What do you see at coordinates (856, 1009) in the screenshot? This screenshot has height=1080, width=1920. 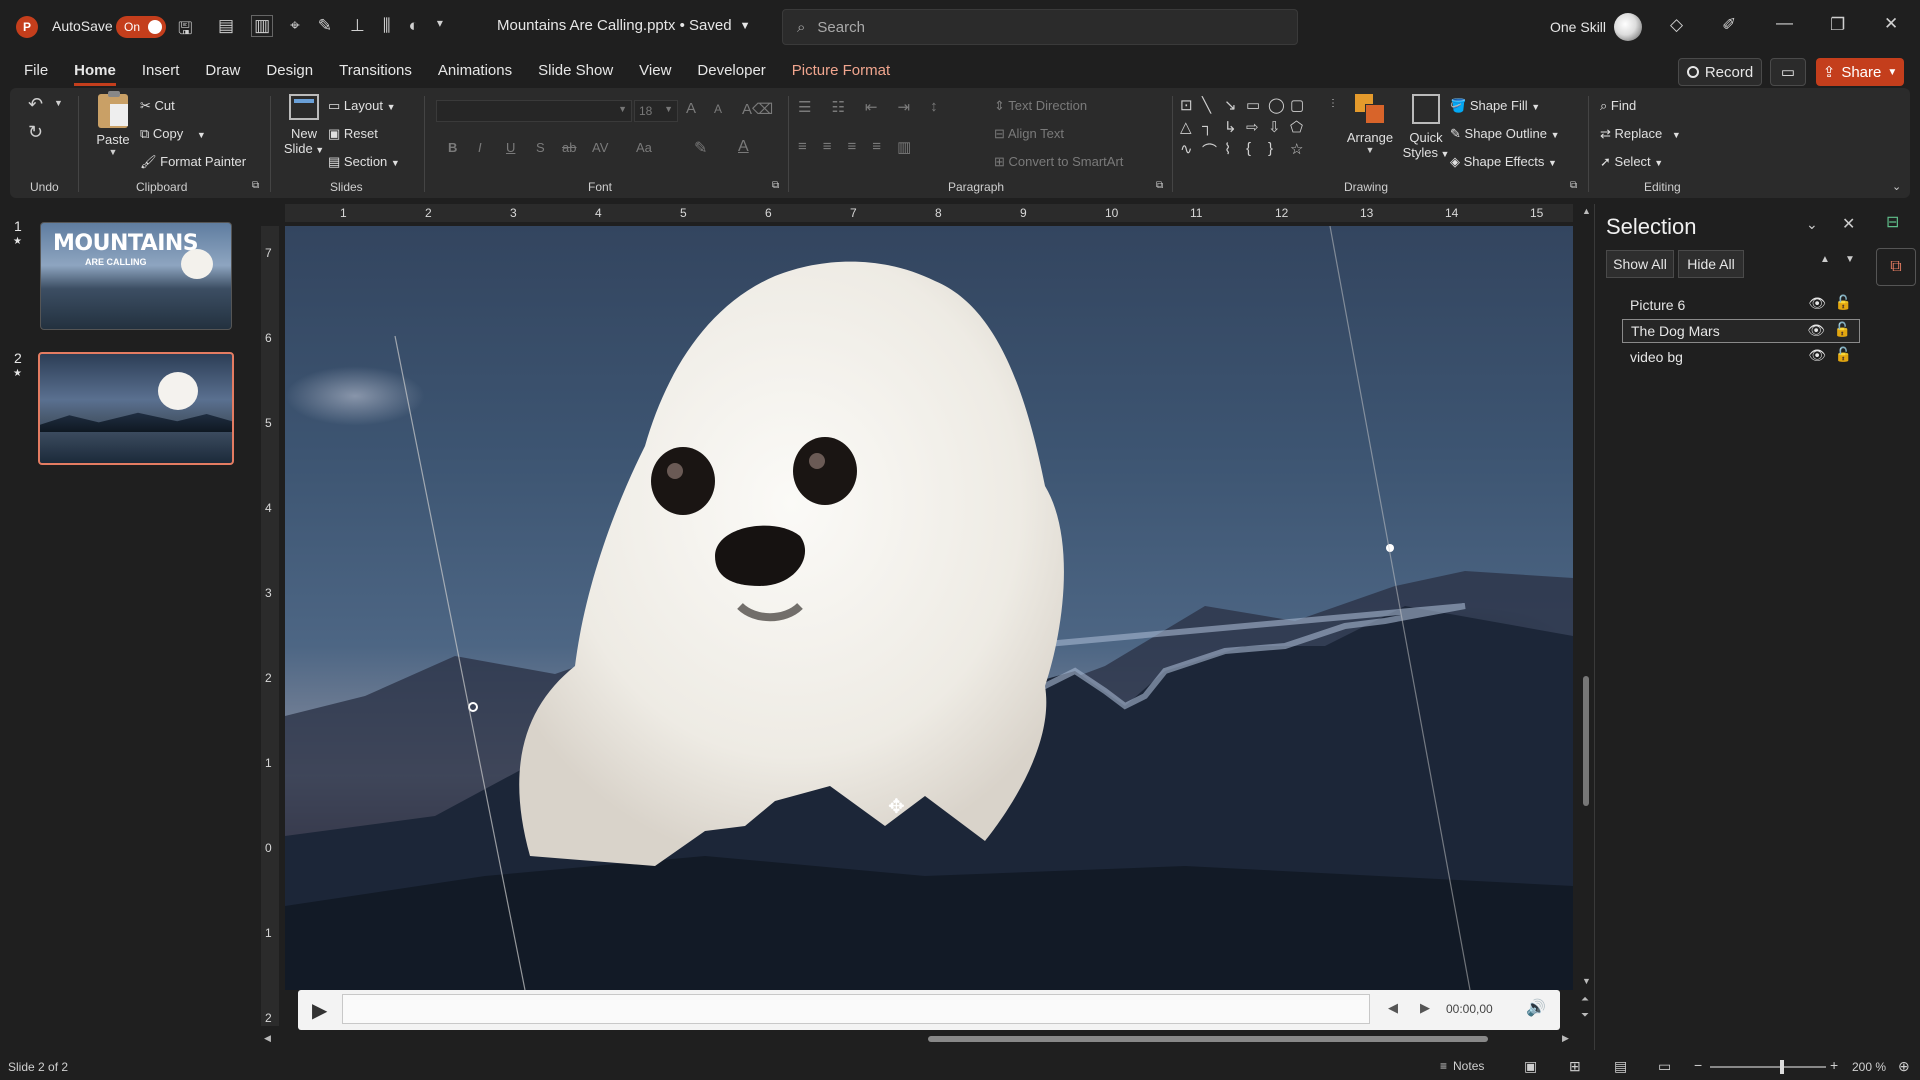 I see `media-progress-bar` at bounding box center [856, 1009].